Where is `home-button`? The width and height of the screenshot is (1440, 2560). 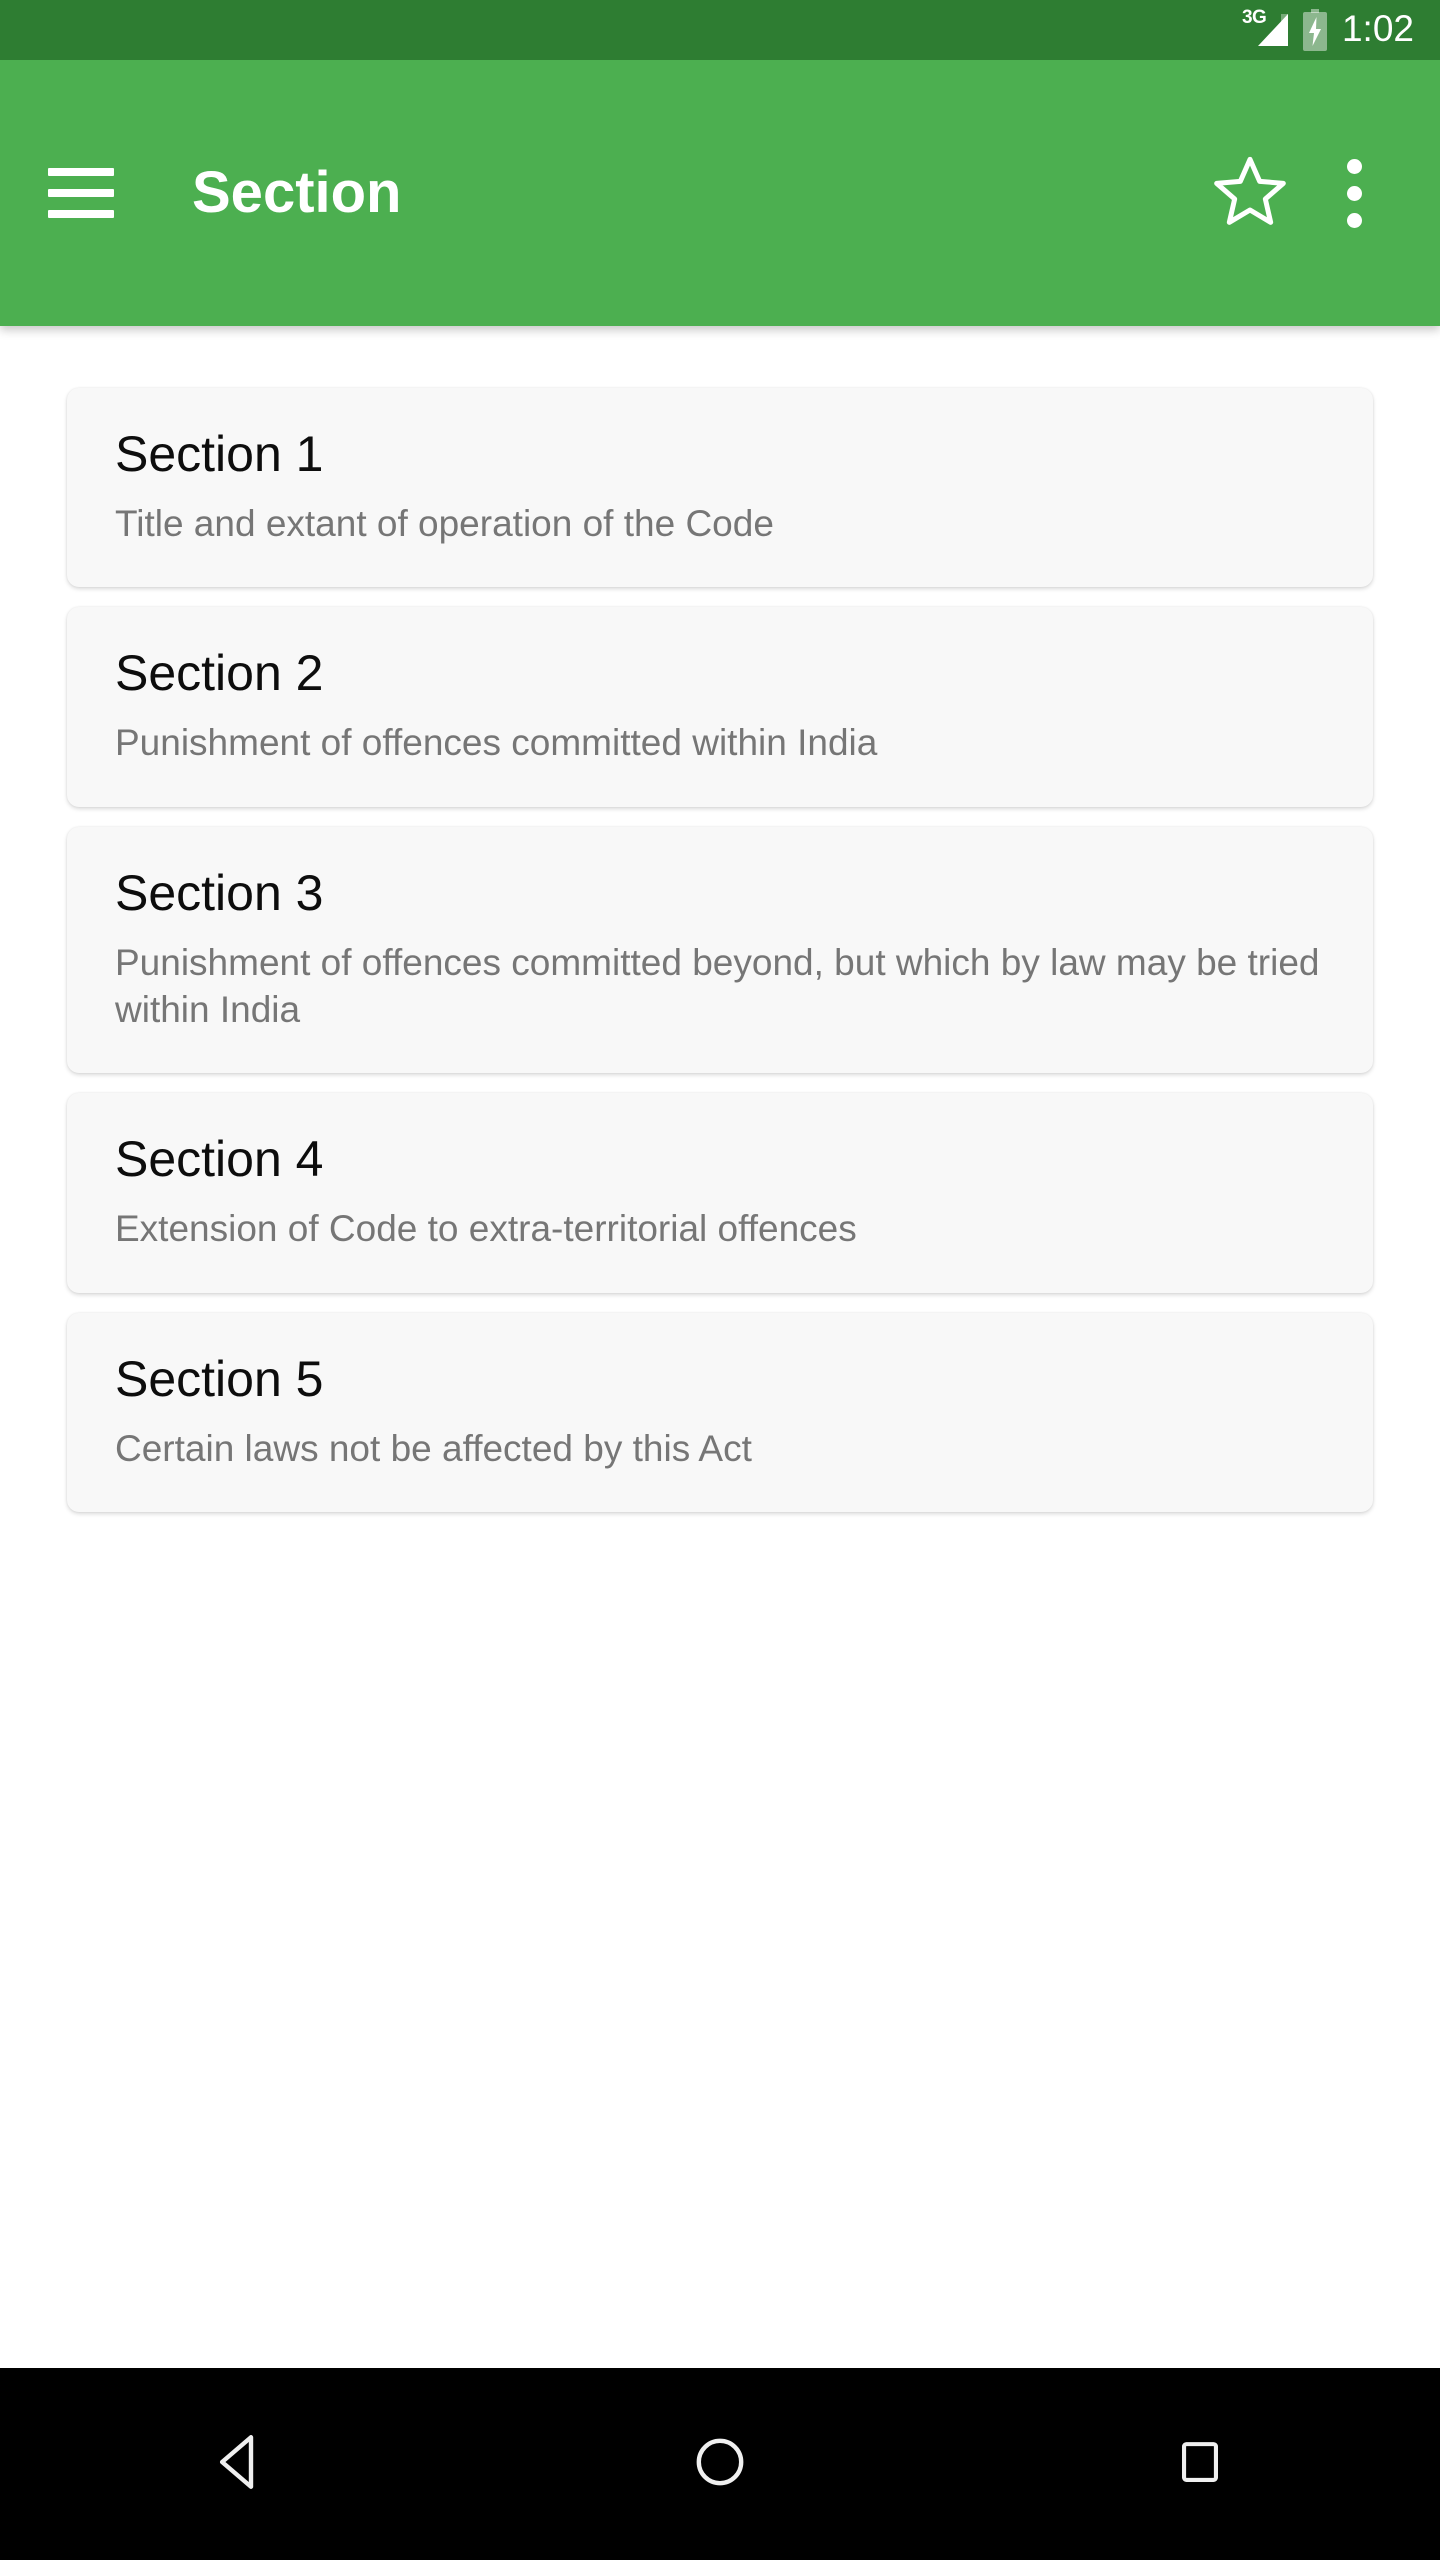 home-button is located at coordinates (720, 2464).